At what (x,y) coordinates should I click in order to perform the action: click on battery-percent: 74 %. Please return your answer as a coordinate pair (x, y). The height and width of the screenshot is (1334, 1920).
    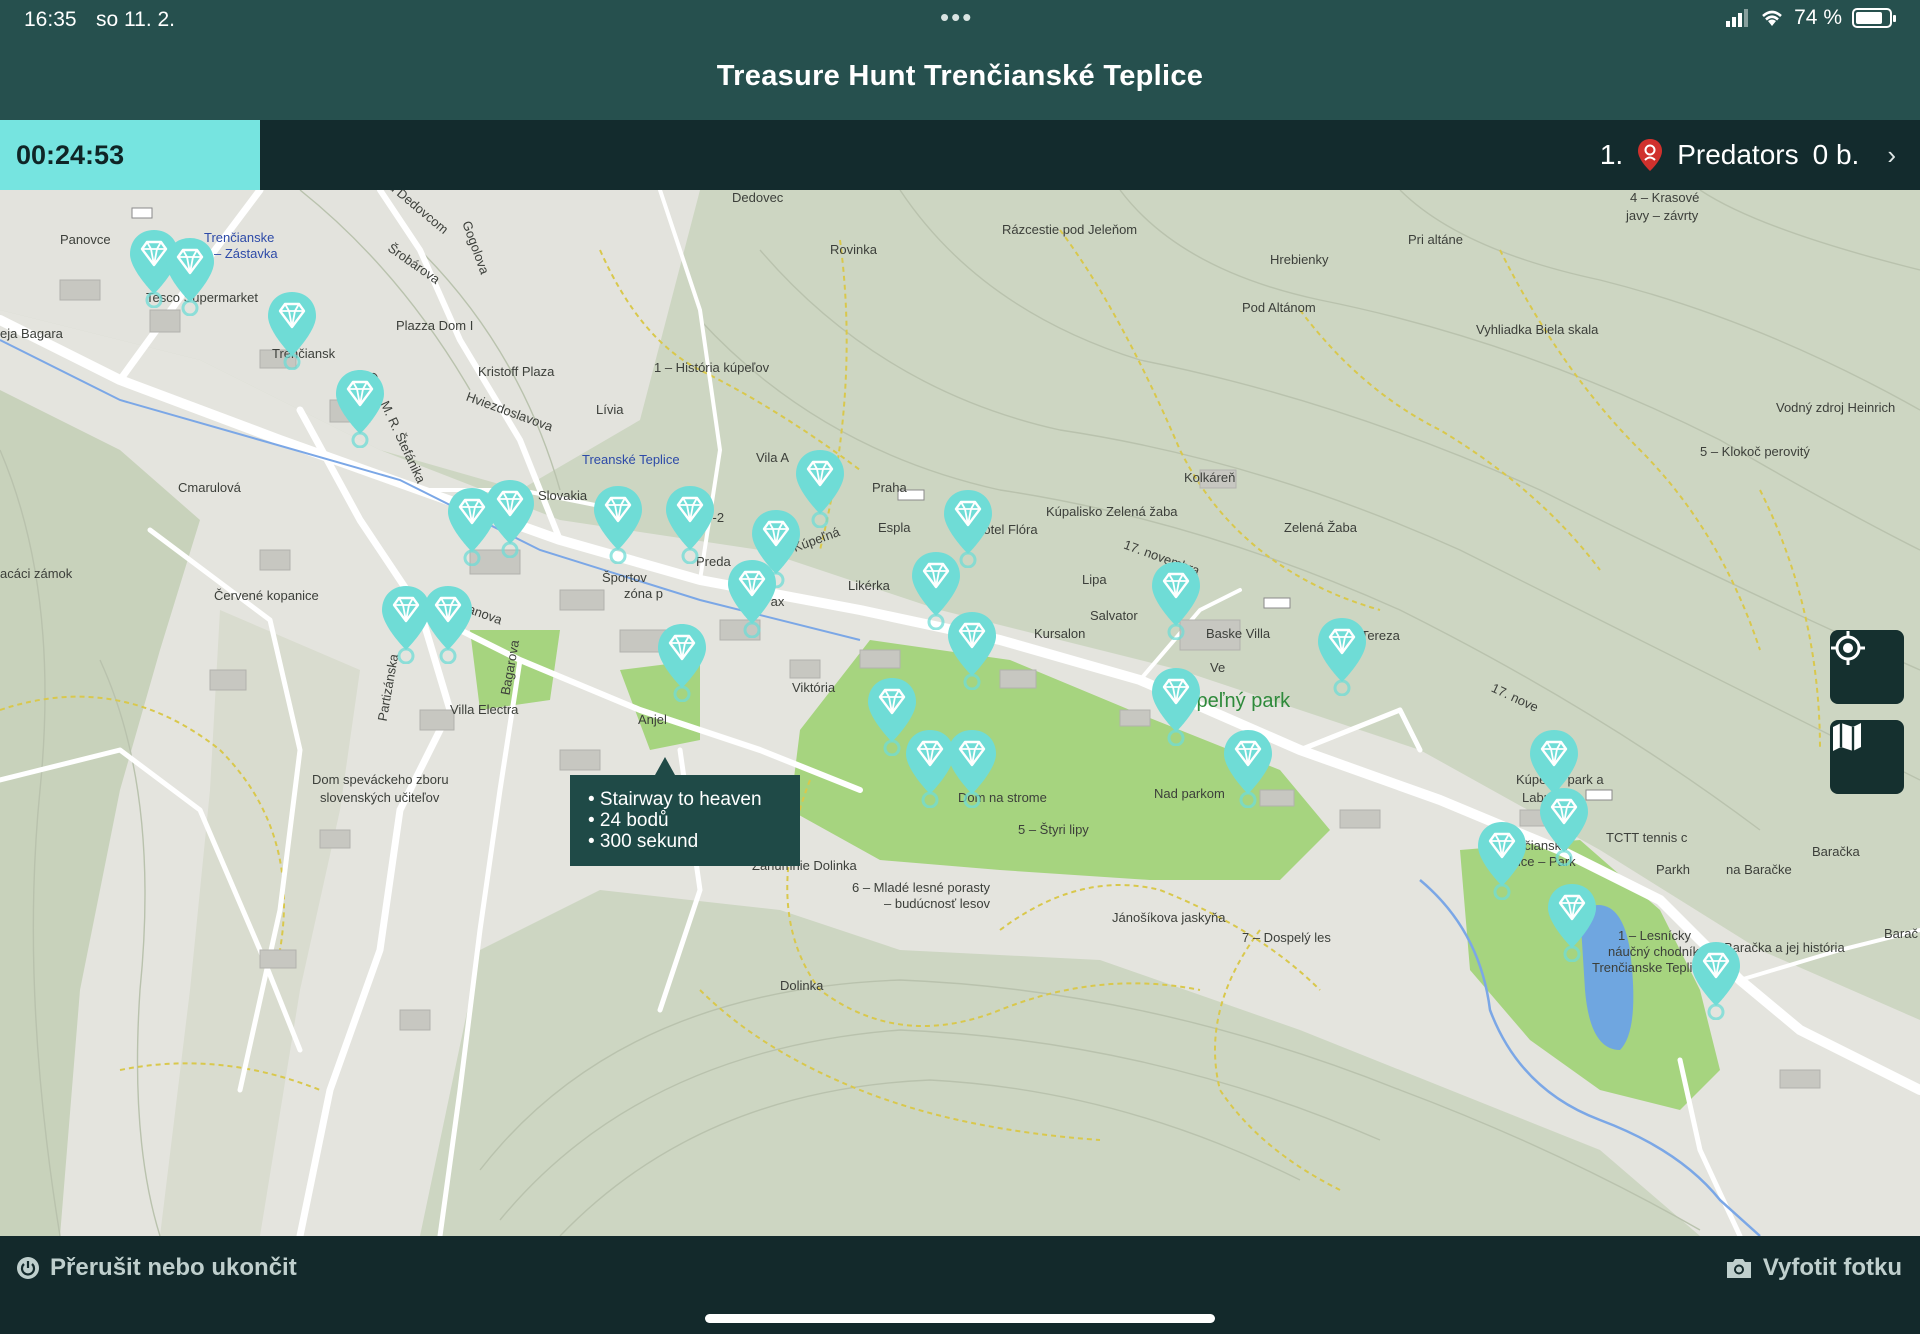
    Looking at the image, I should click on (1818, 17).